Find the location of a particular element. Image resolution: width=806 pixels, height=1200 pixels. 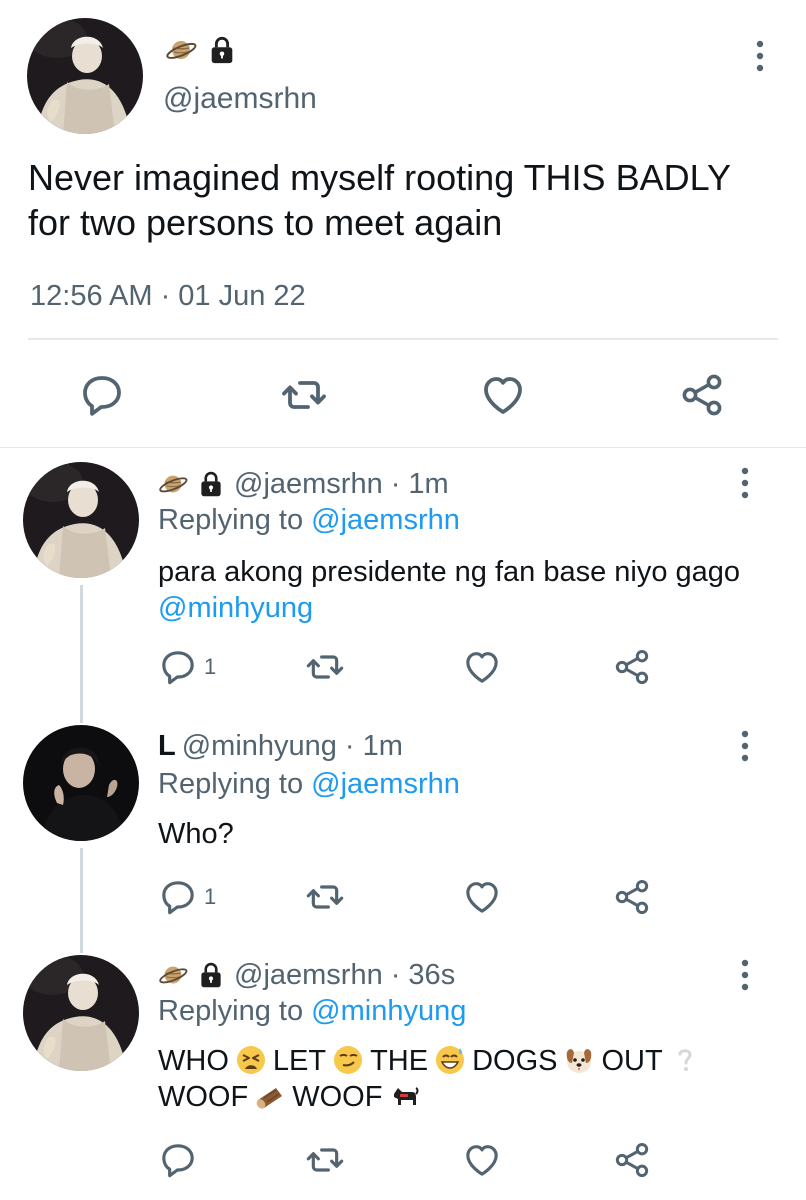

dog-face-emoji is located at coordinates (579, 1061).